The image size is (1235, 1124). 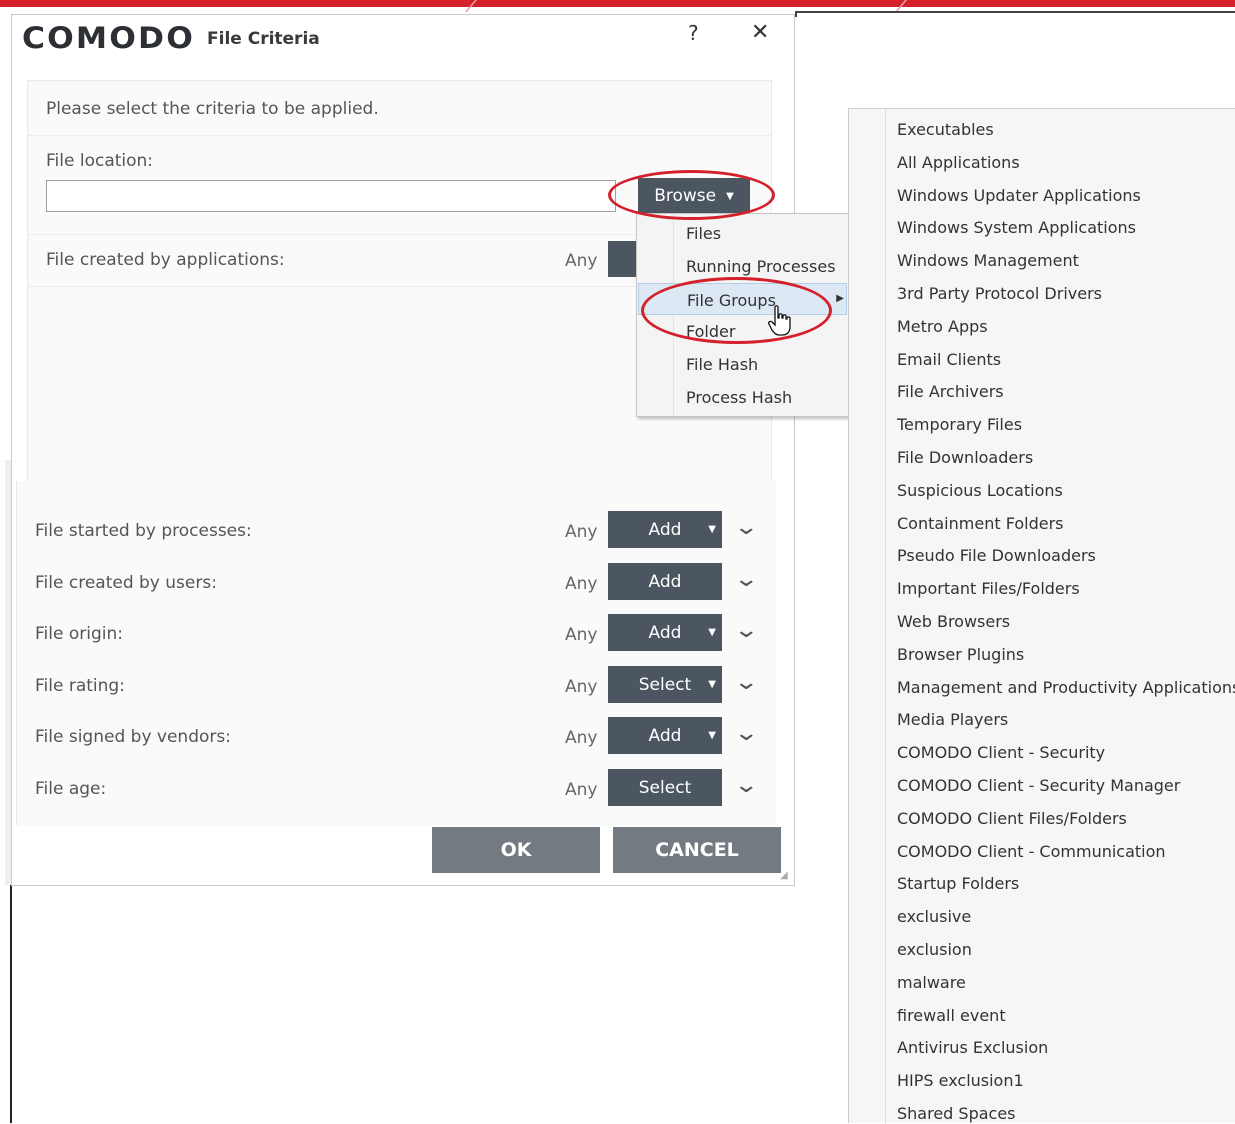 What do you see at coordinates (950, 391) in the screenshot?
I see `file-group-item: File Archivers` at bounding box center [950, 391].